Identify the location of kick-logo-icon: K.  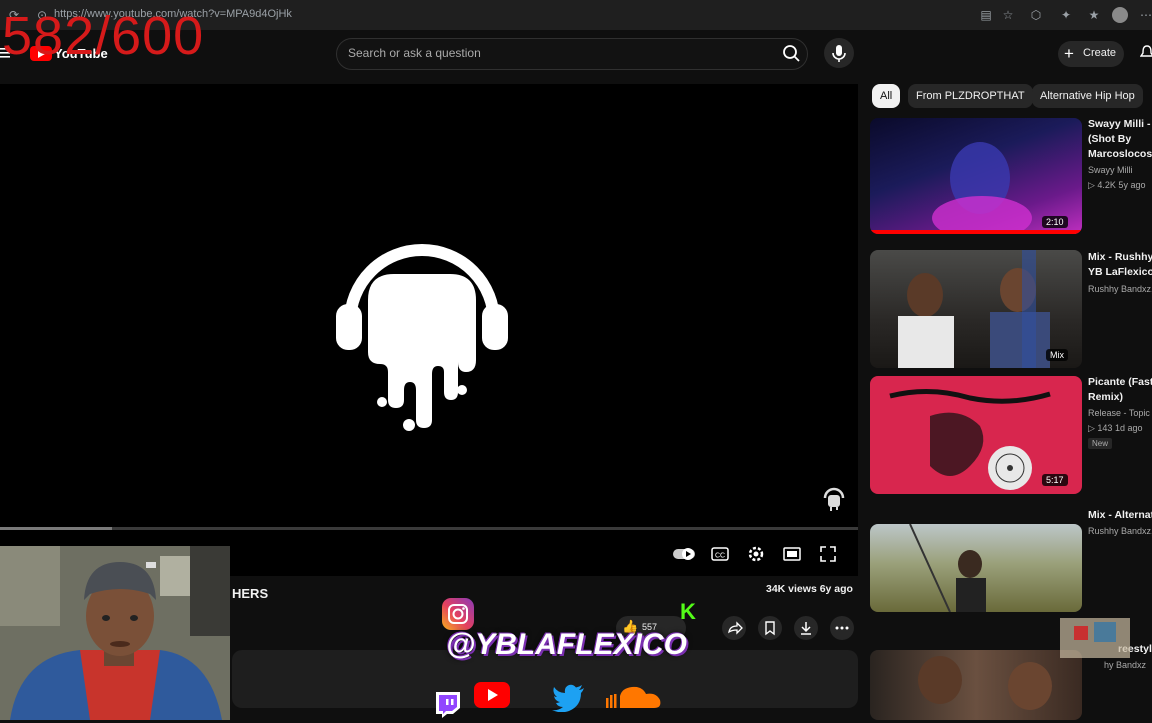
(688, 611).